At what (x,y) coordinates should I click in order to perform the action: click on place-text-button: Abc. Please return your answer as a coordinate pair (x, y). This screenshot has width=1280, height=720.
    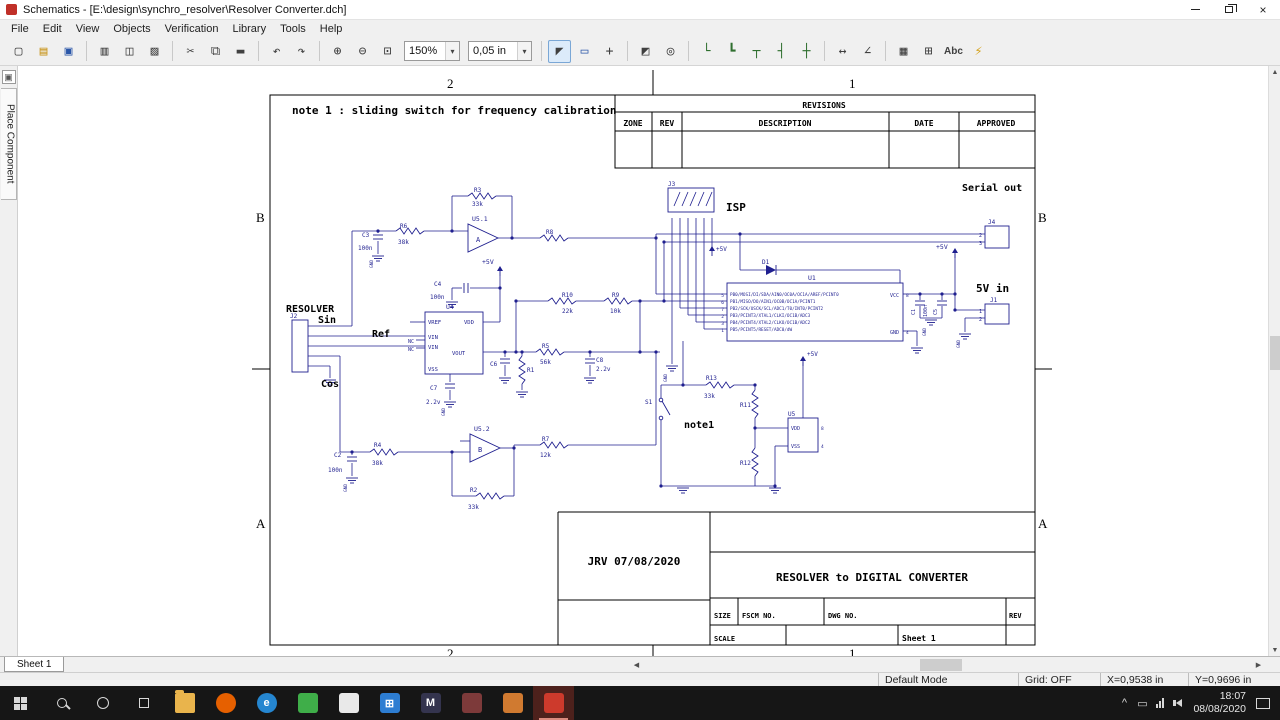
    Looking at the image, I should click on (953, 51).